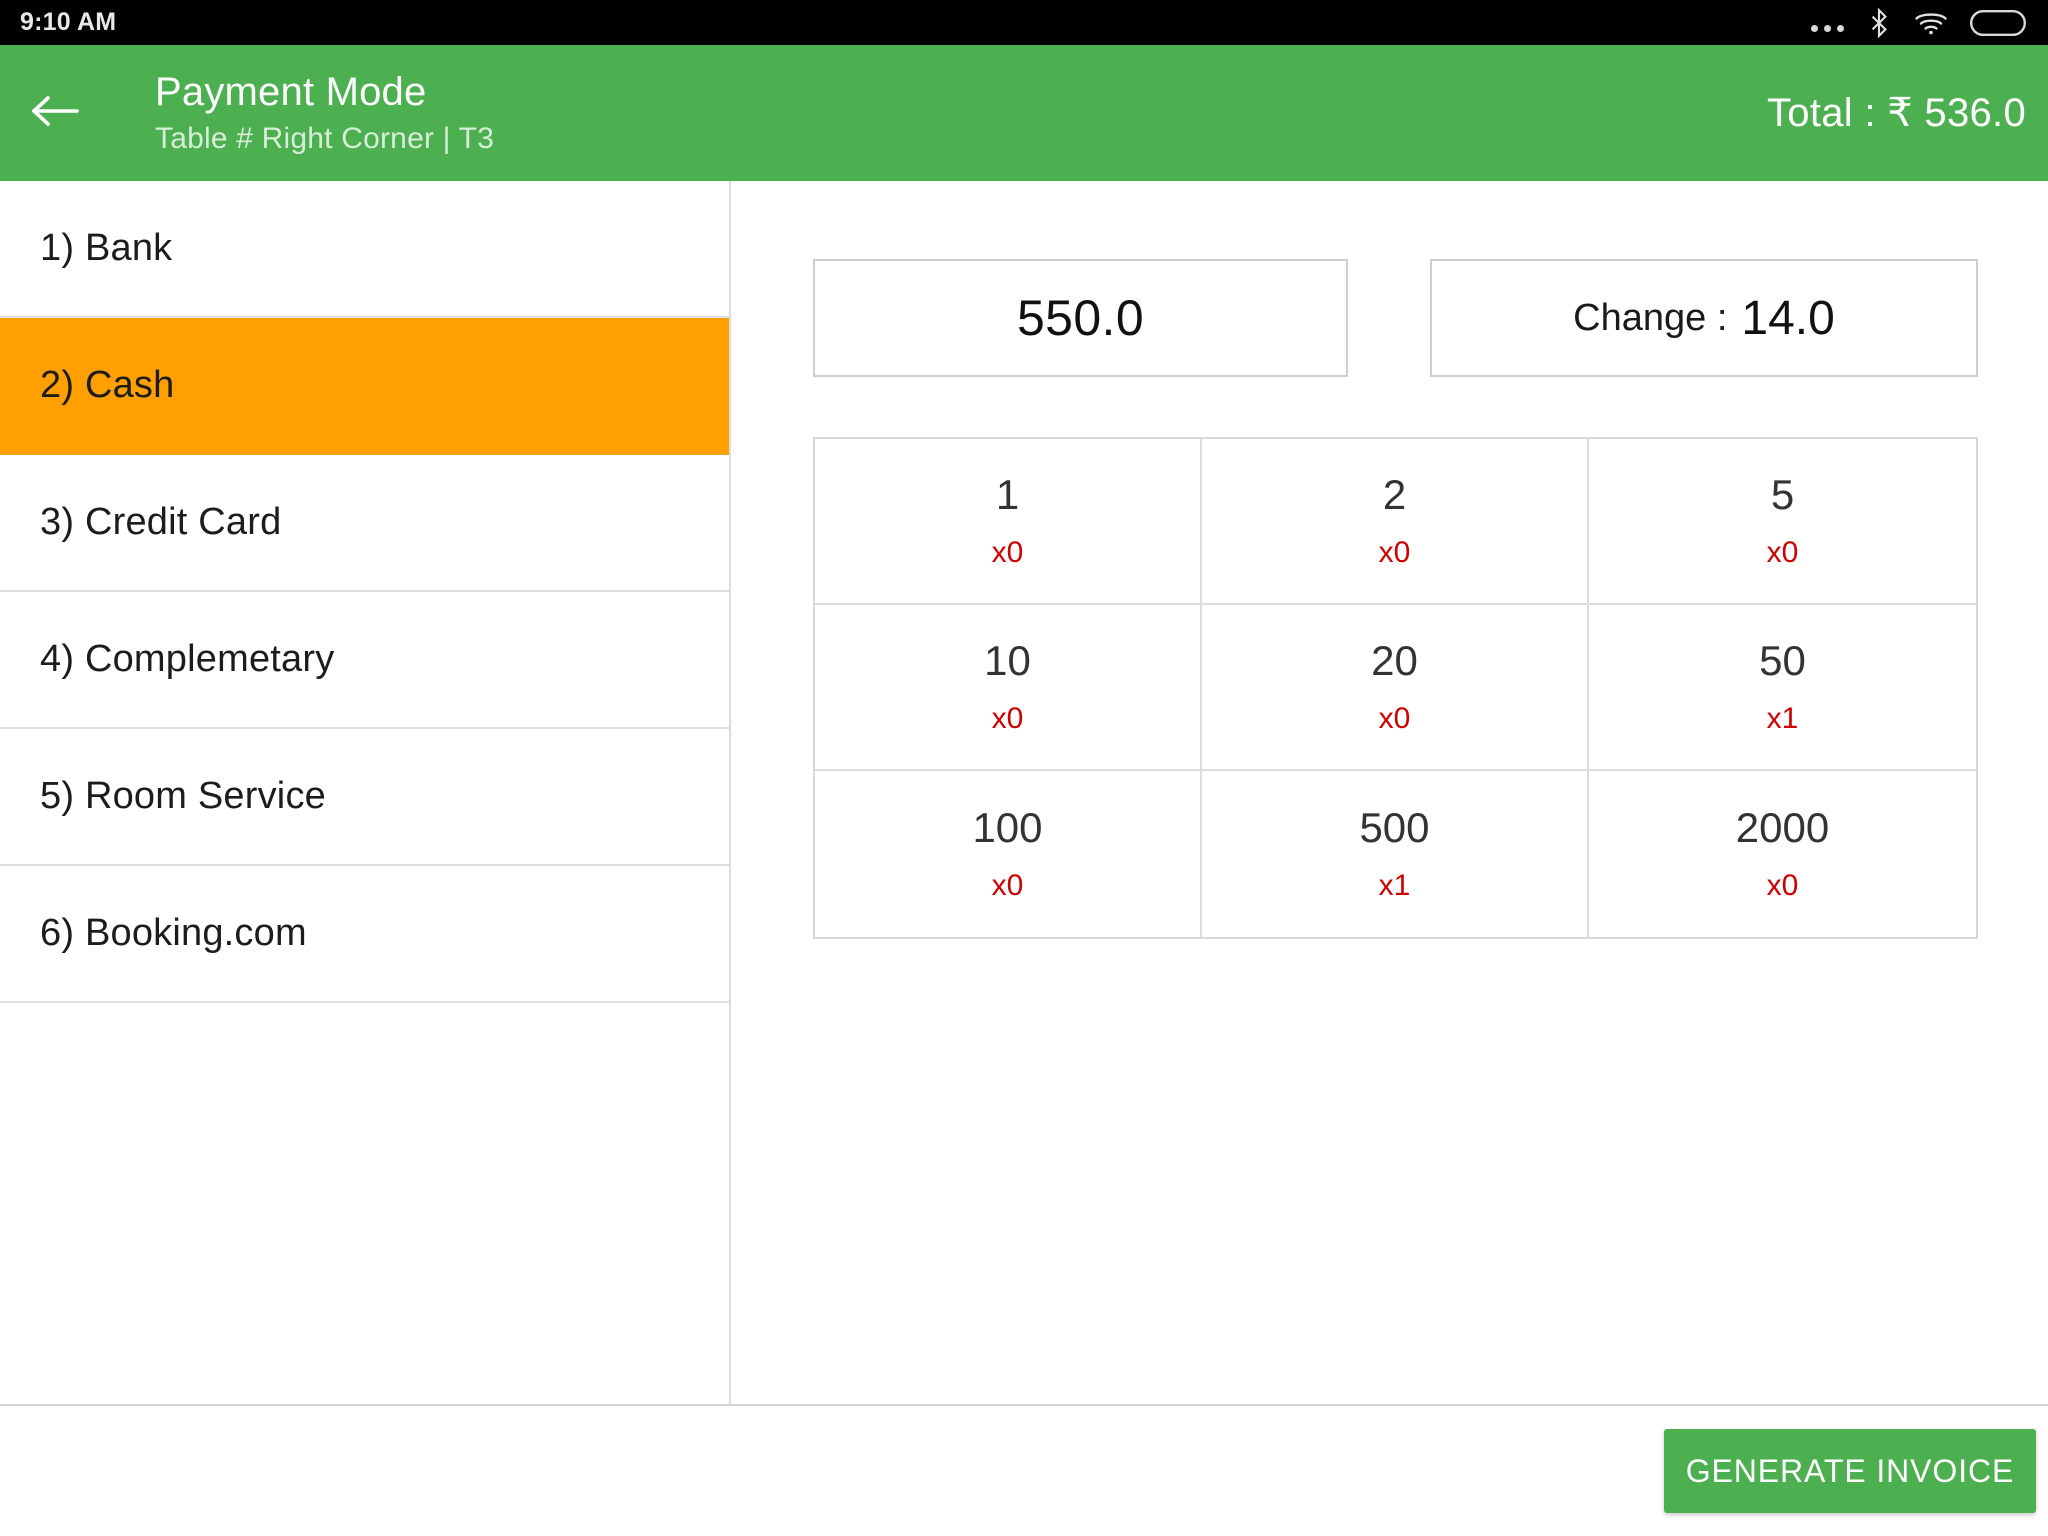 The image size is (2048, 1536). What do you see at coordinates (364, 249) in the screenshot?
I see `payment-mode-item-bank: 1) Bank` at bounding box center [364, 249].